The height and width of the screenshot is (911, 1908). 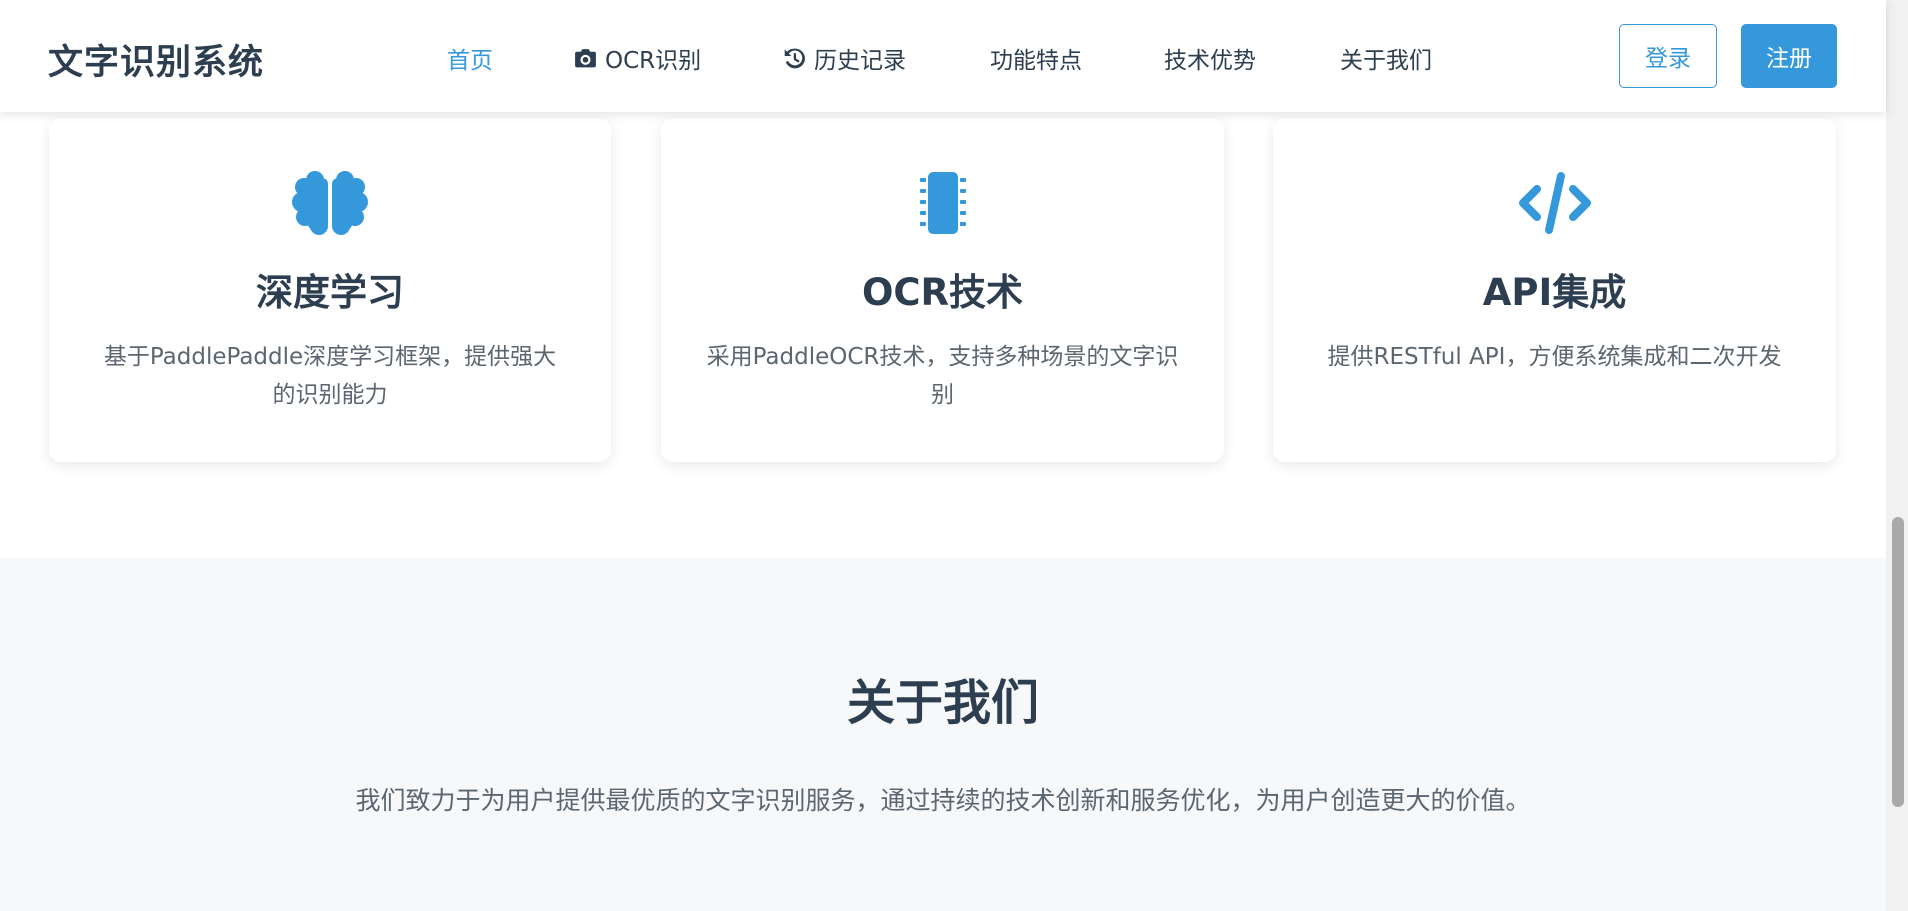 What do you see at coordinates (943, 203) in the screenshot?
I see `microchip-icon` at bounding box center [943, 203].